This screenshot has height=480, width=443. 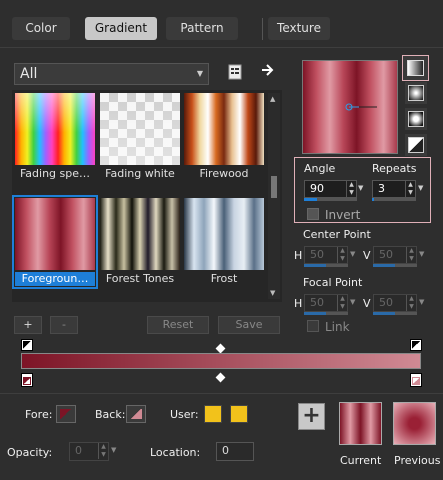 I want to click on focal-v-value: 50, so click(x=386, y=302).